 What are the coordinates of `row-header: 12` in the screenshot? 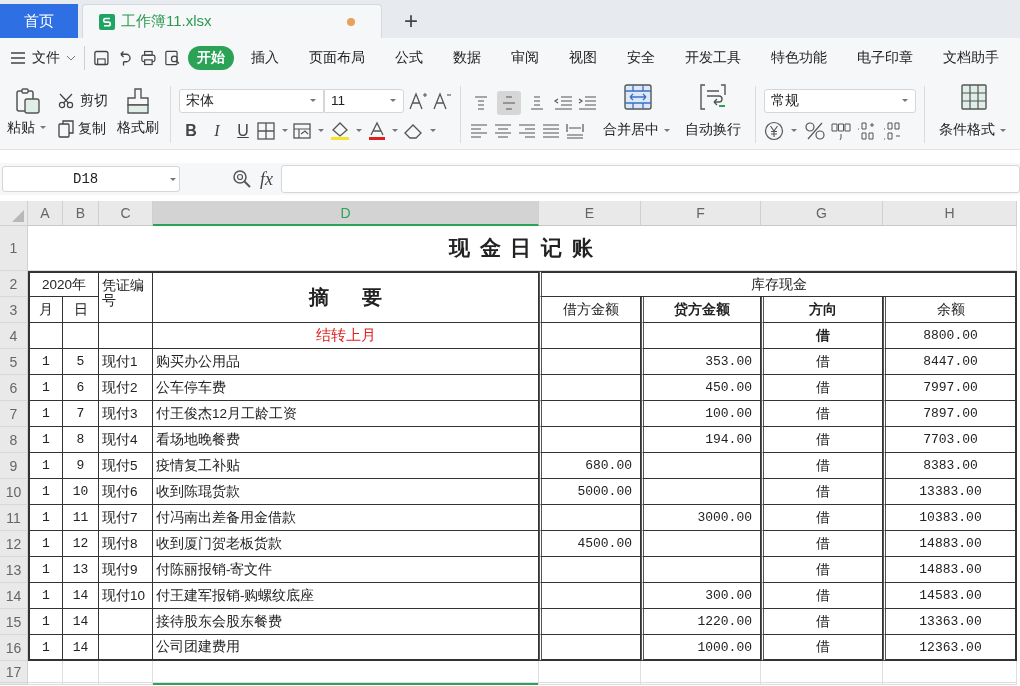 It's located at (14, 544).